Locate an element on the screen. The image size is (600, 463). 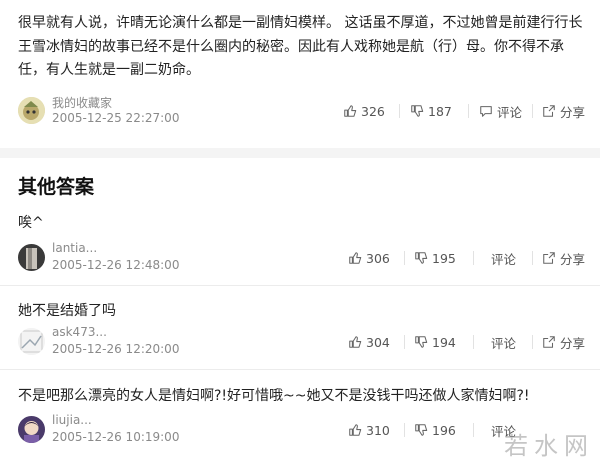
like-button: 306 is located at coordinates (369, 258).